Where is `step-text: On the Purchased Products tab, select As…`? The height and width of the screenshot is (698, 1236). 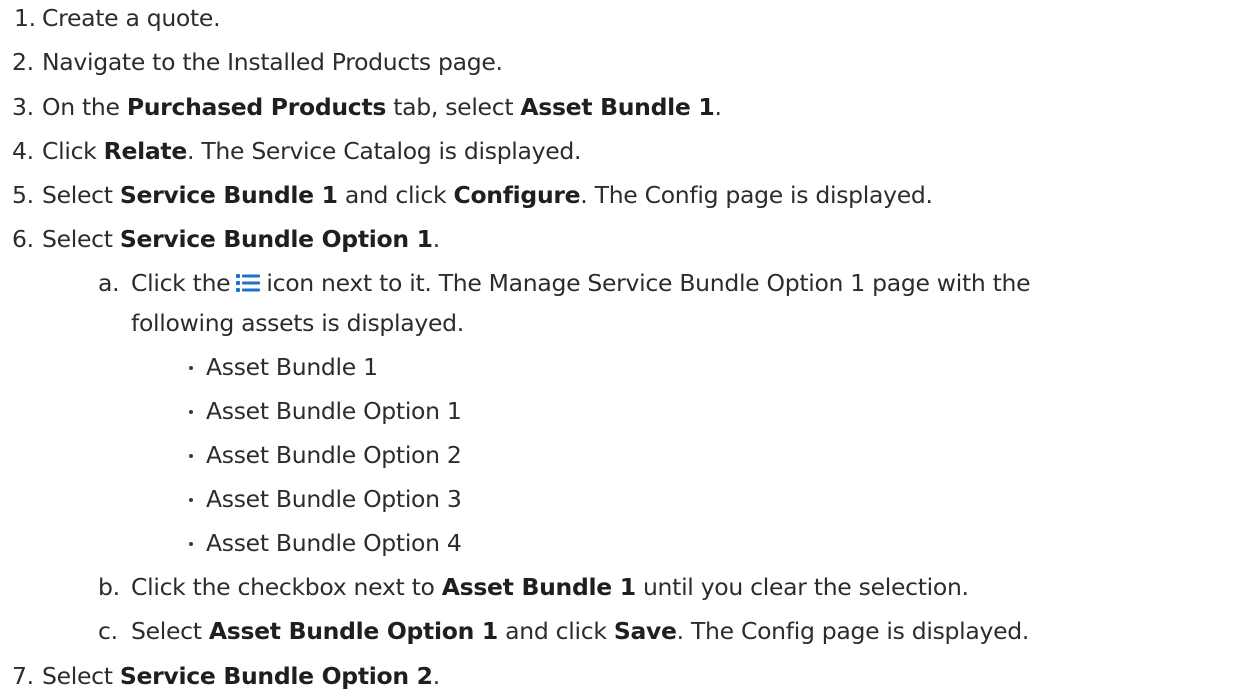 step-text: On the Purchased Products tab, select As… is located at coordinates (382, 107).